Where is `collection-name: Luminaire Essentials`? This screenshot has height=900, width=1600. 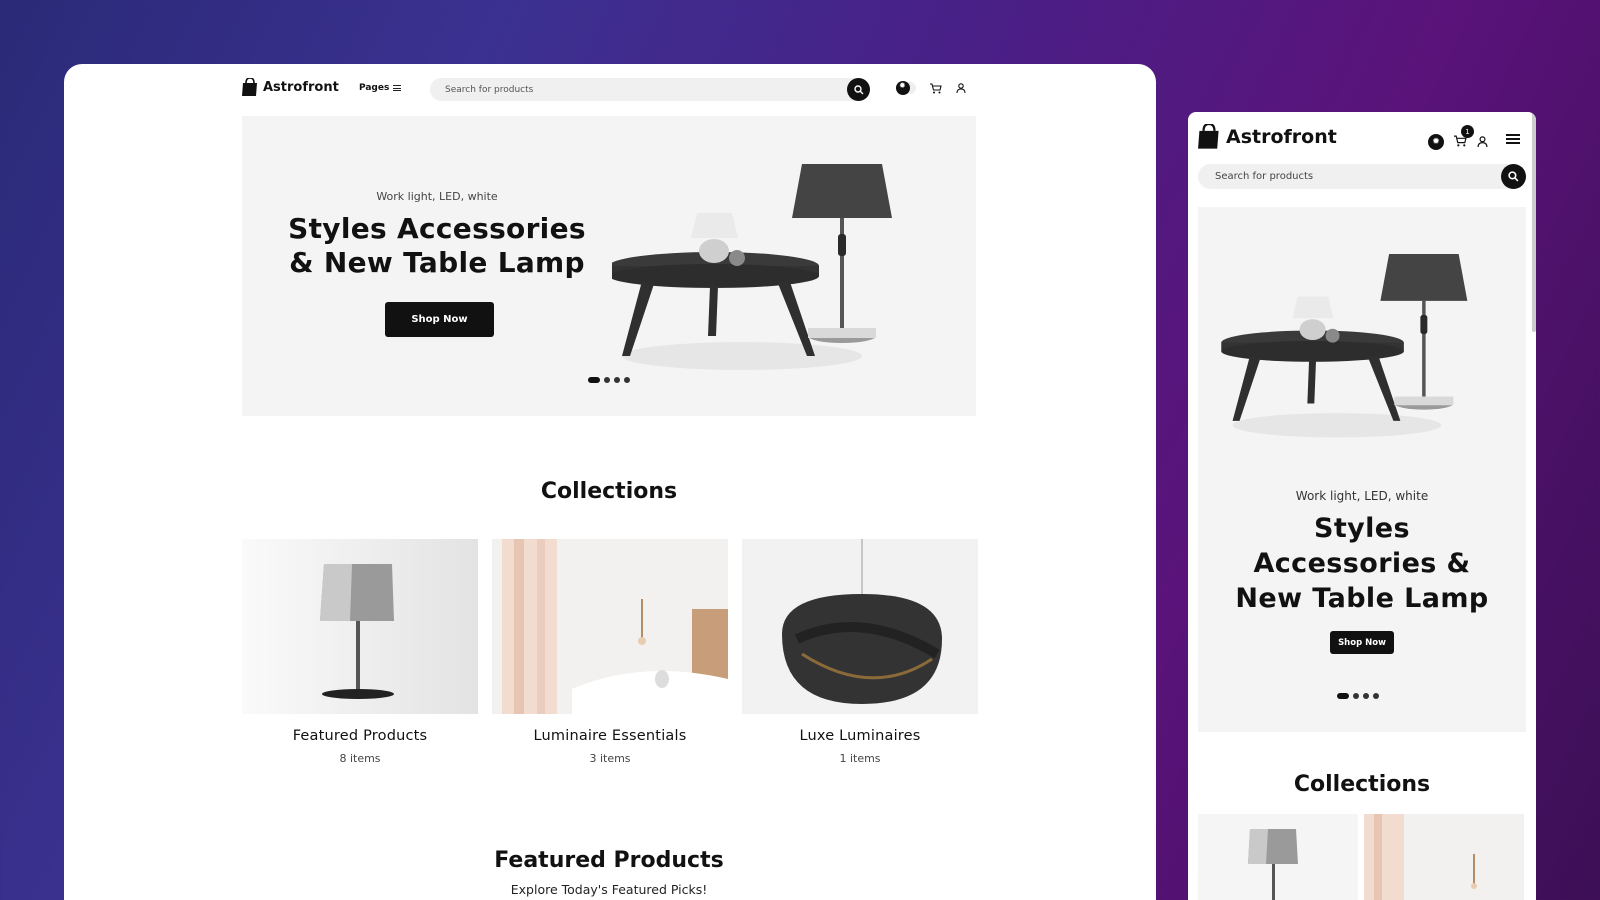
collection-name: Luminaire Essentials is located at coordinates (610, 736).